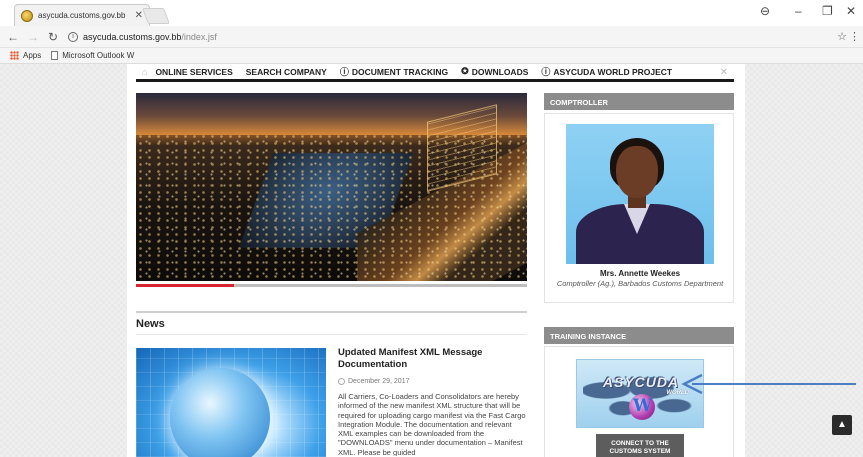 Image resolution: width=863 pixels, height=457 pixels. What do you see at coordinates (199, 36) in the screenshot?
I see `url-path: /index.jsf` at bounding box center [199, 36].